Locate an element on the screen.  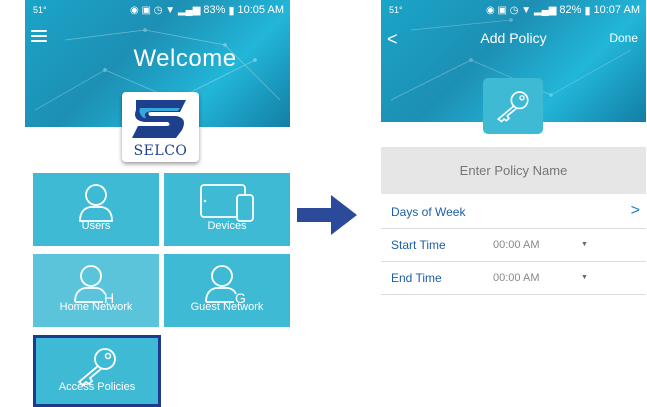
tile-label: Home Network is located at coordinates (96, 307).